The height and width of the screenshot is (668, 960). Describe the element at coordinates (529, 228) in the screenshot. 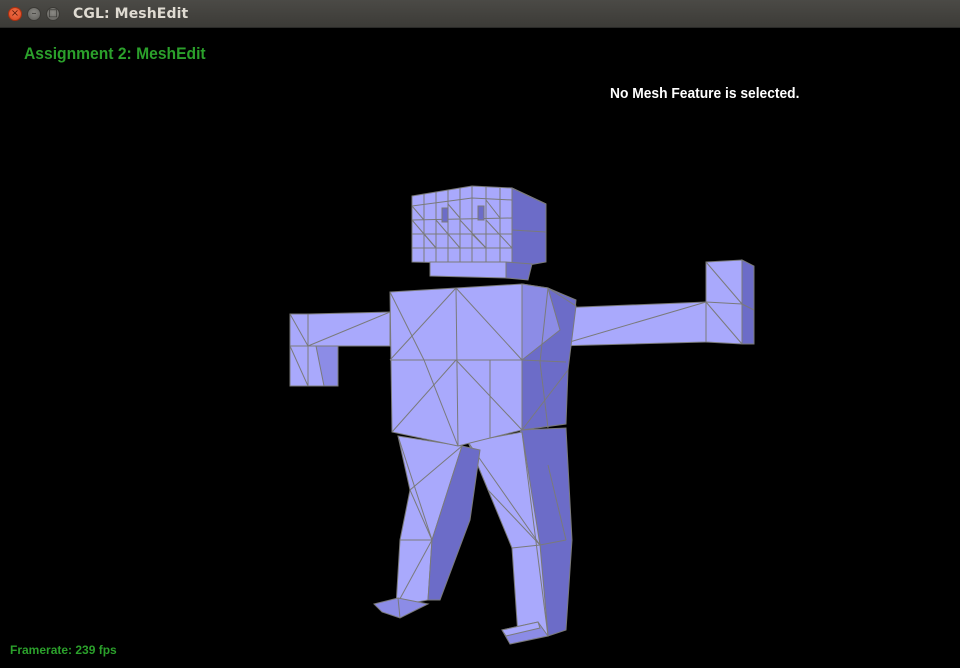

I see `head-side` at that location.